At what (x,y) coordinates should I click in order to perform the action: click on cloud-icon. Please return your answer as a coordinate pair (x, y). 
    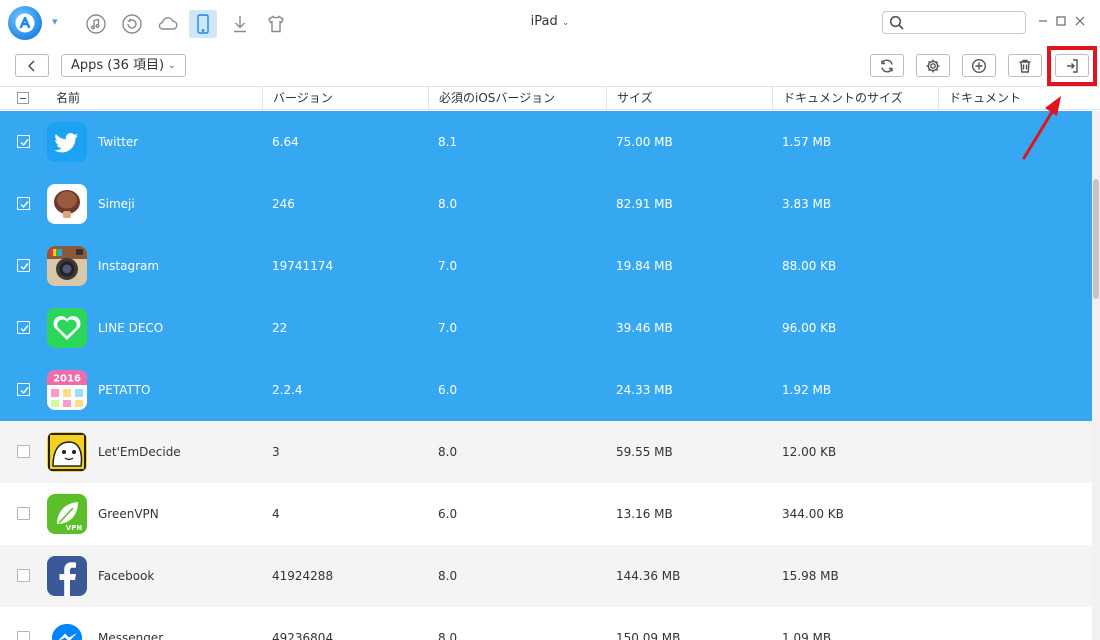
    Looking at the image, I should click on (168, 24).